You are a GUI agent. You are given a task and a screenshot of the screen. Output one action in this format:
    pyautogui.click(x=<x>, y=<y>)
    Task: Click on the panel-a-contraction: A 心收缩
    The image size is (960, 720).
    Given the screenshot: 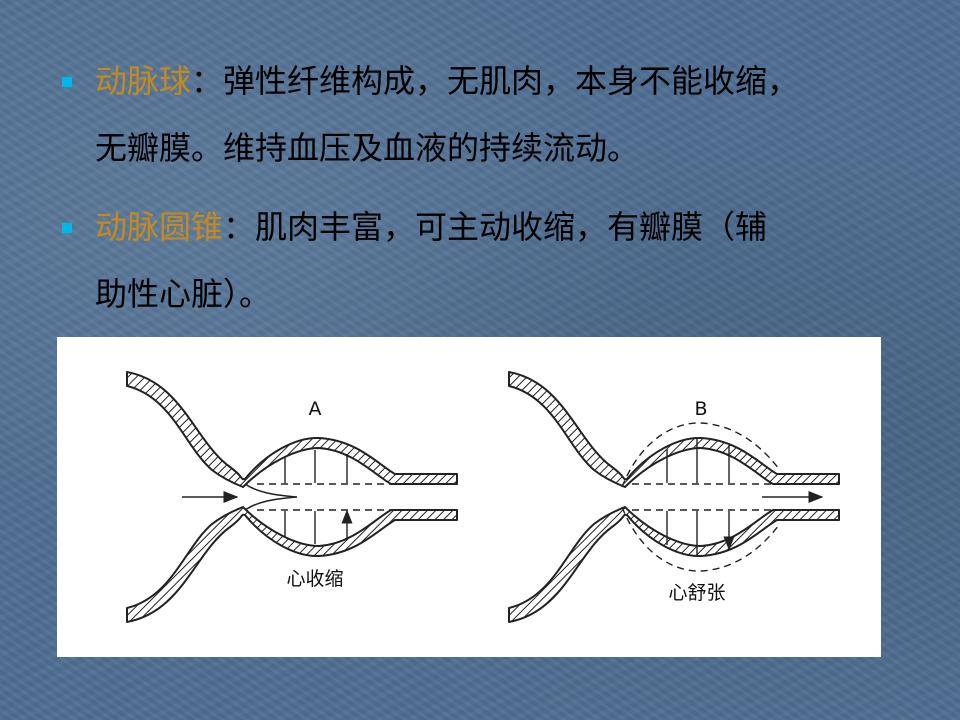 What is the action you would take?
    pyautogui.click(x=292, y=497)
    